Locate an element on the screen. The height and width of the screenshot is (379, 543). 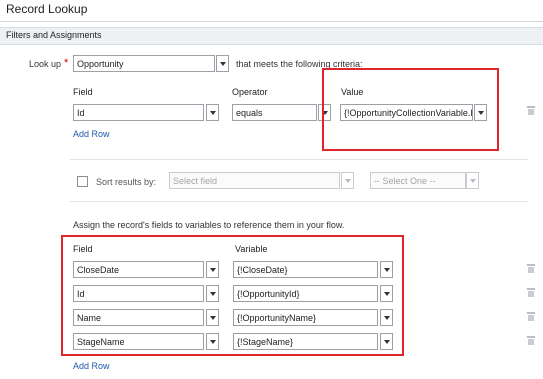
sort-field-select: Select field is located at coordinates (254, 180).